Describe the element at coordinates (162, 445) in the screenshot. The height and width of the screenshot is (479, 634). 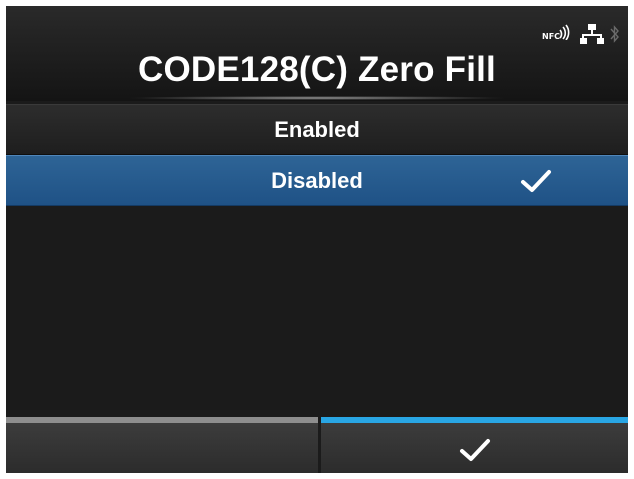
I see `left-softkey` at that location.